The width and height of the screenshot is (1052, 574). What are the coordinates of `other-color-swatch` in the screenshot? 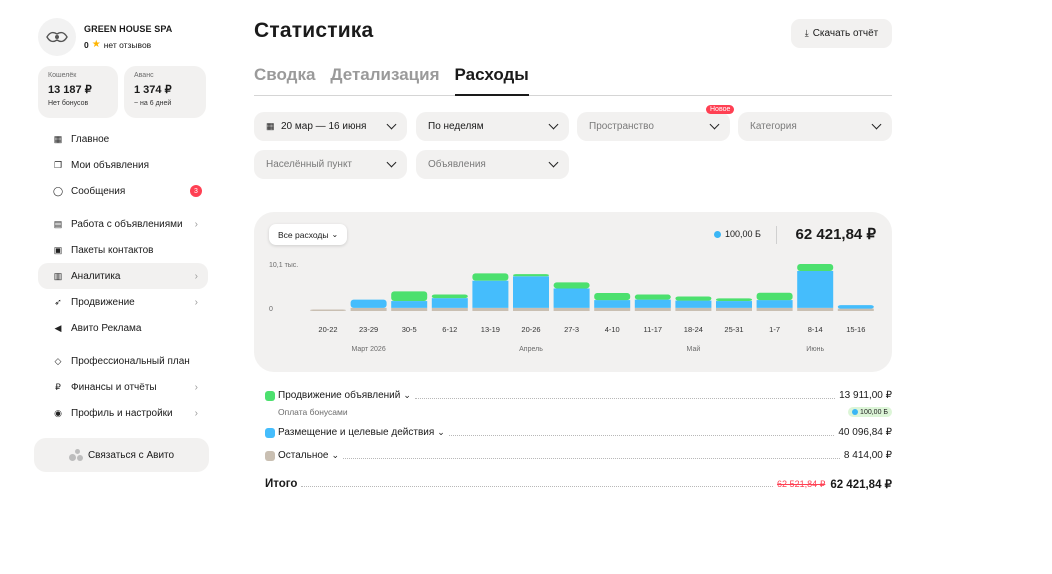 It's located at (270, 455).